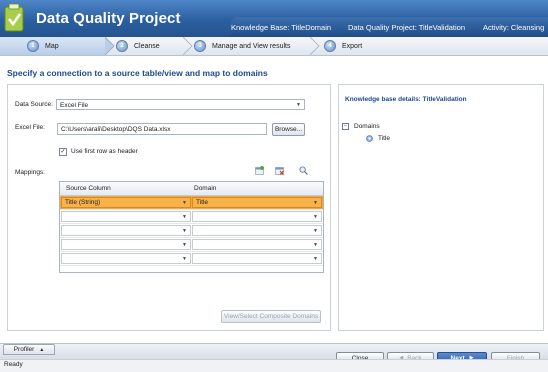 The image size is (548, 372). What do you see at coordinates (108, 18) in the screenshot?
I see `app-title: Data Quality Project` at bounding box center [108, 18].